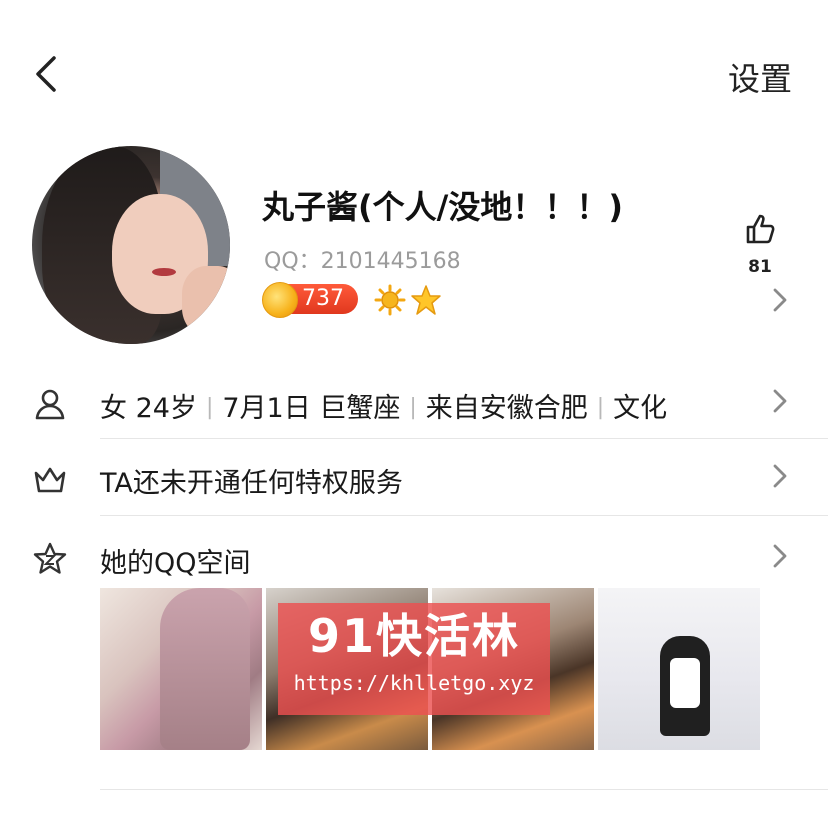 This screenshot has width=828, height=817. I want to click on privilege-chevron, so click(780, 476).